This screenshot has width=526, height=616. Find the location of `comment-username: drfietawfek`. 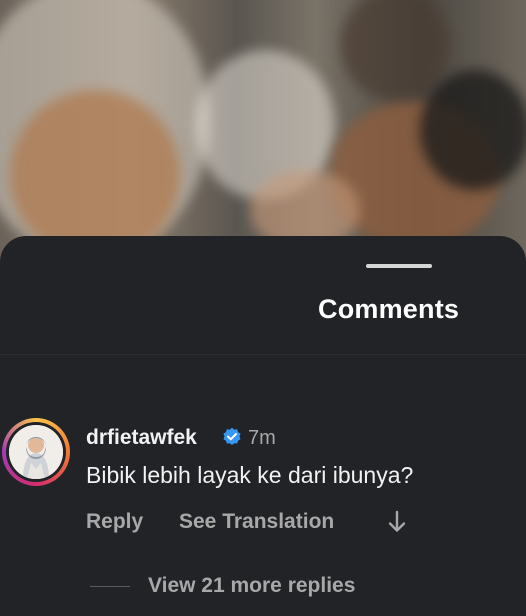

comment-username: drfietawfek is located at coordinates (141, 438).